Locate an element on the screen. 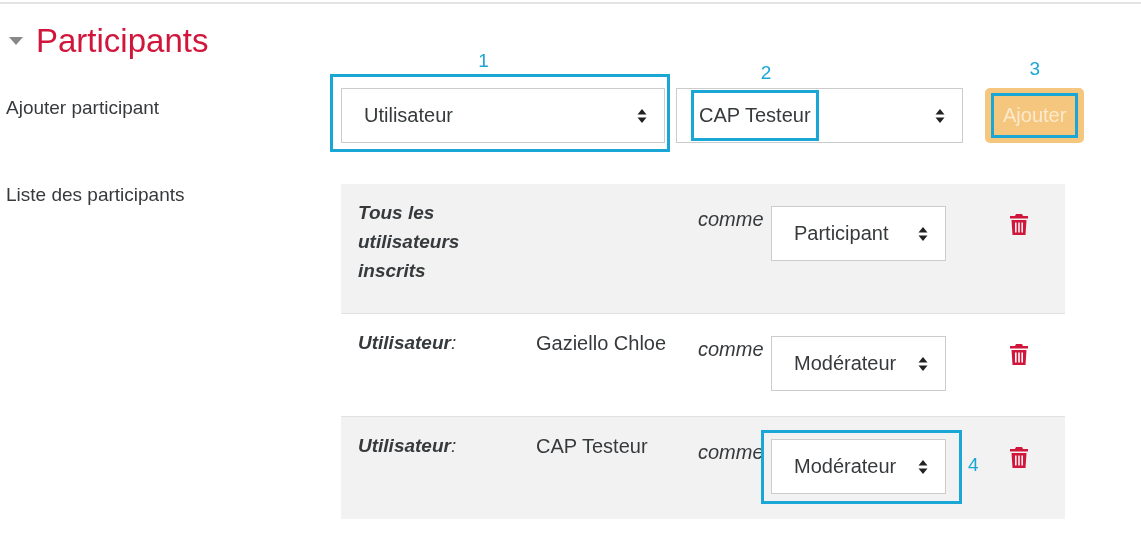  callout-number: 1 is located at coordinates (483, 61).